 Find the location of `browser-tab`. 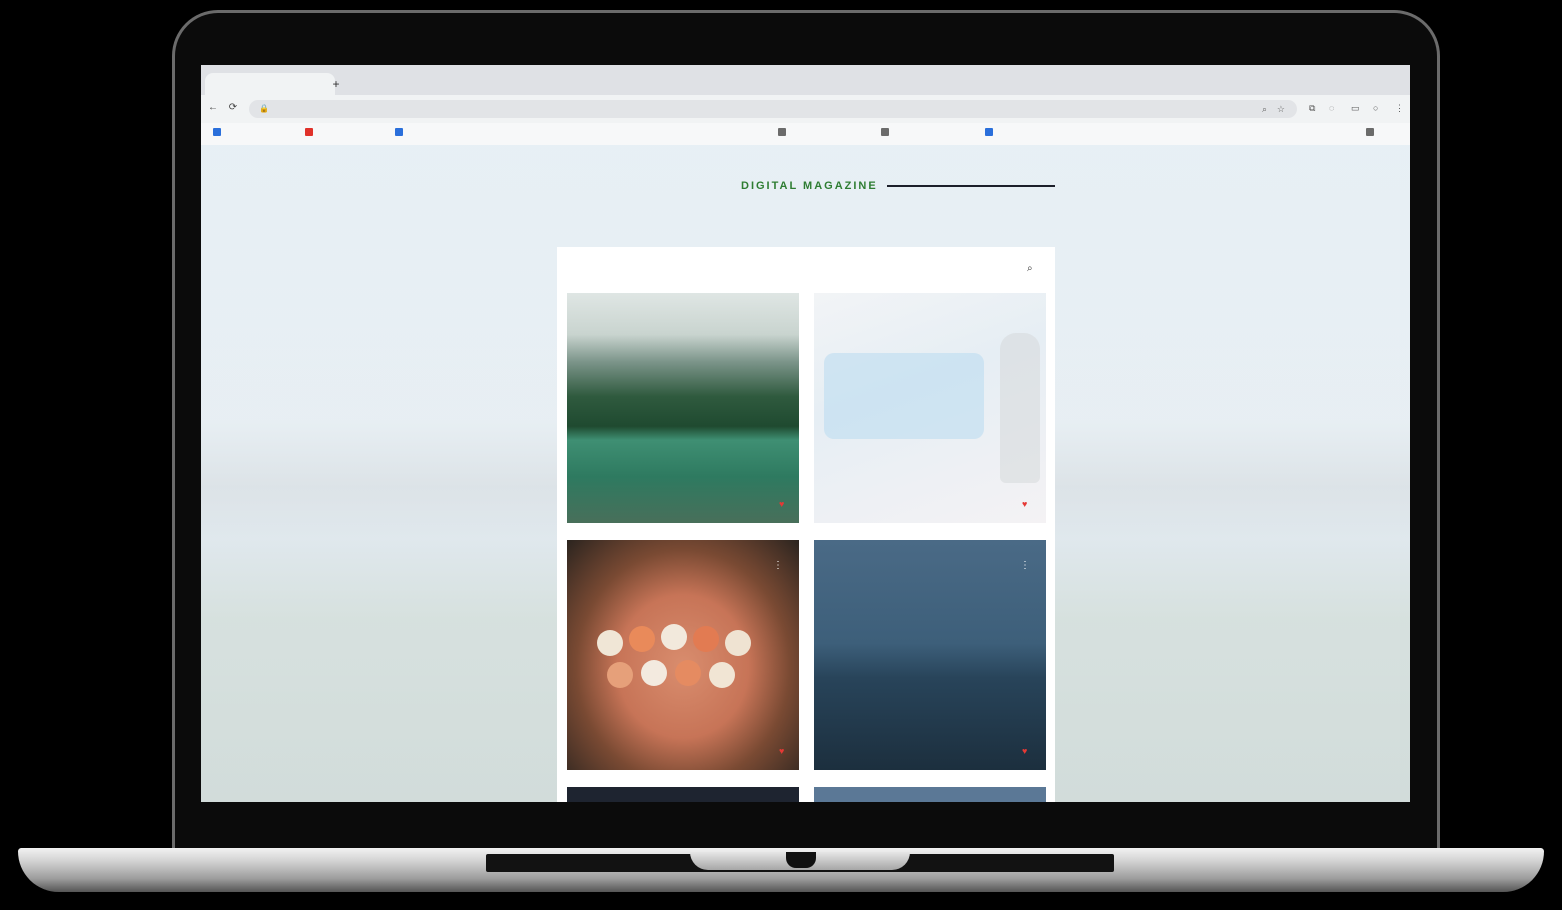

browser-tab is located at coordinates (270, 84).